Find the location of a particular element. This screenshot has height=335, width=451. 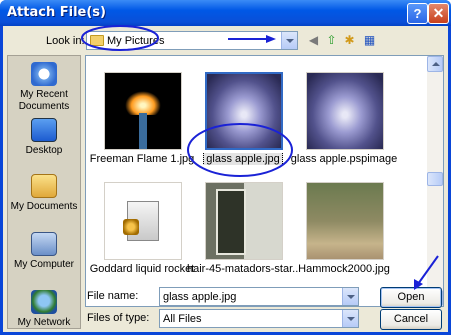

place-desktop: Desktop is located at coordinates (44, 137).